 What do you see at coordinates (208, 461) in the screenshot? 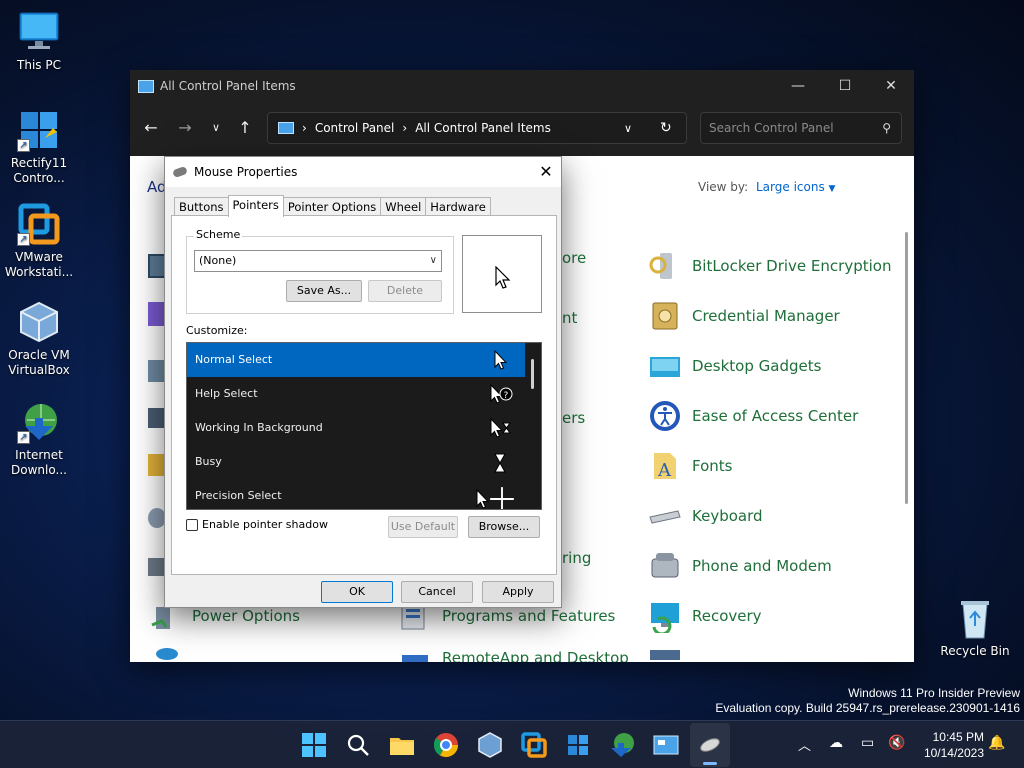
I see `list-item-label: Busy` at bounding box center [208, 461].